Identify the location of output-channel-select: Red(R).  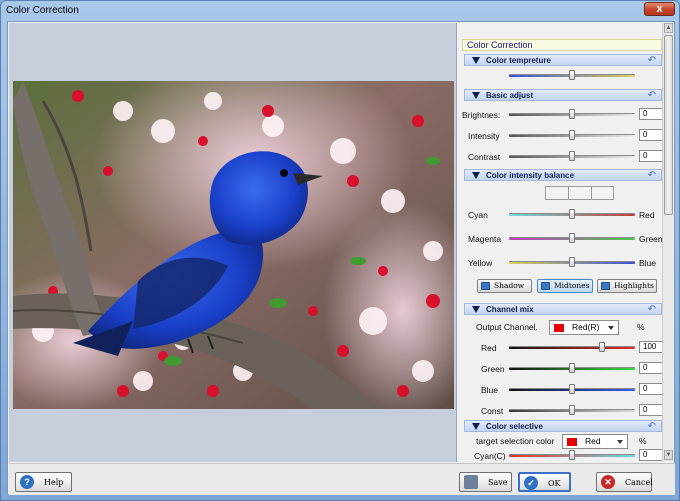
(584, 327).